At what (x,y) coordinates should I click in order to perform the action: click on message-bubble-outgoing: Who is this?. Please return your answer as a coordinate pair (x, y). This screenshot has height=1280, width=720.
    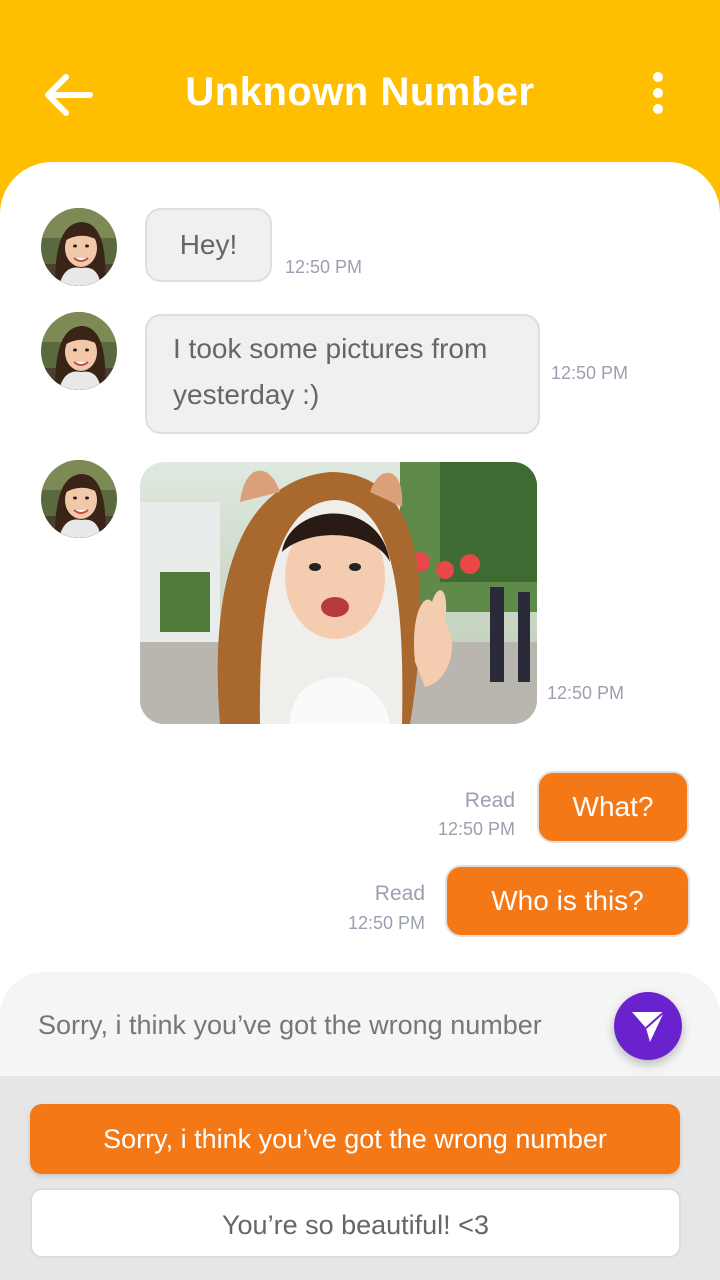
    Looking at the image, I should click on (567, 901).